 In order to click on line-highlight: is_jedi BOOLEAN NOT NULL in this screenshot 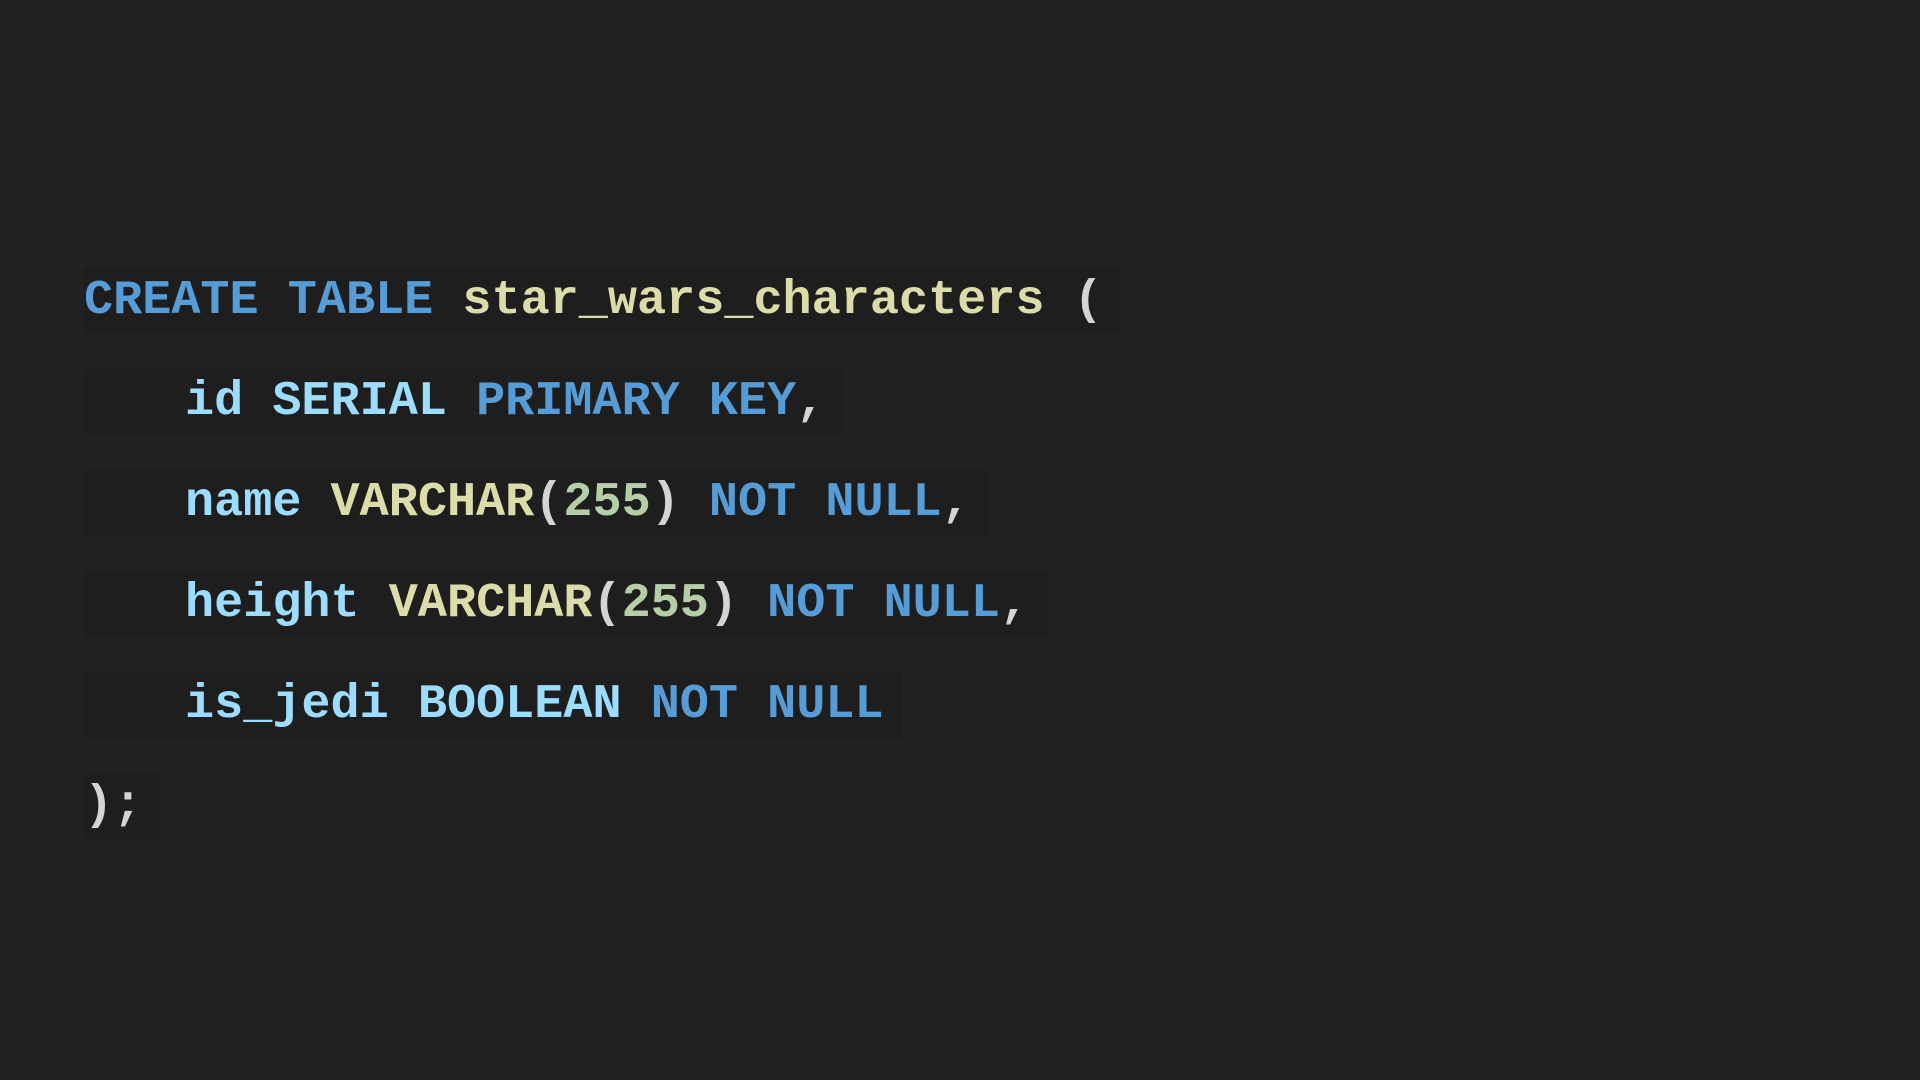, I will do `click(493, 705)`.